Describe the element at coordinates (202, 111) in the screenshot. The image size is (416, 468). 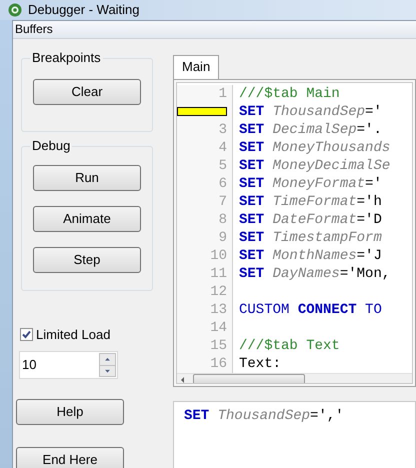
I see `breakpoint-marker` at that location.